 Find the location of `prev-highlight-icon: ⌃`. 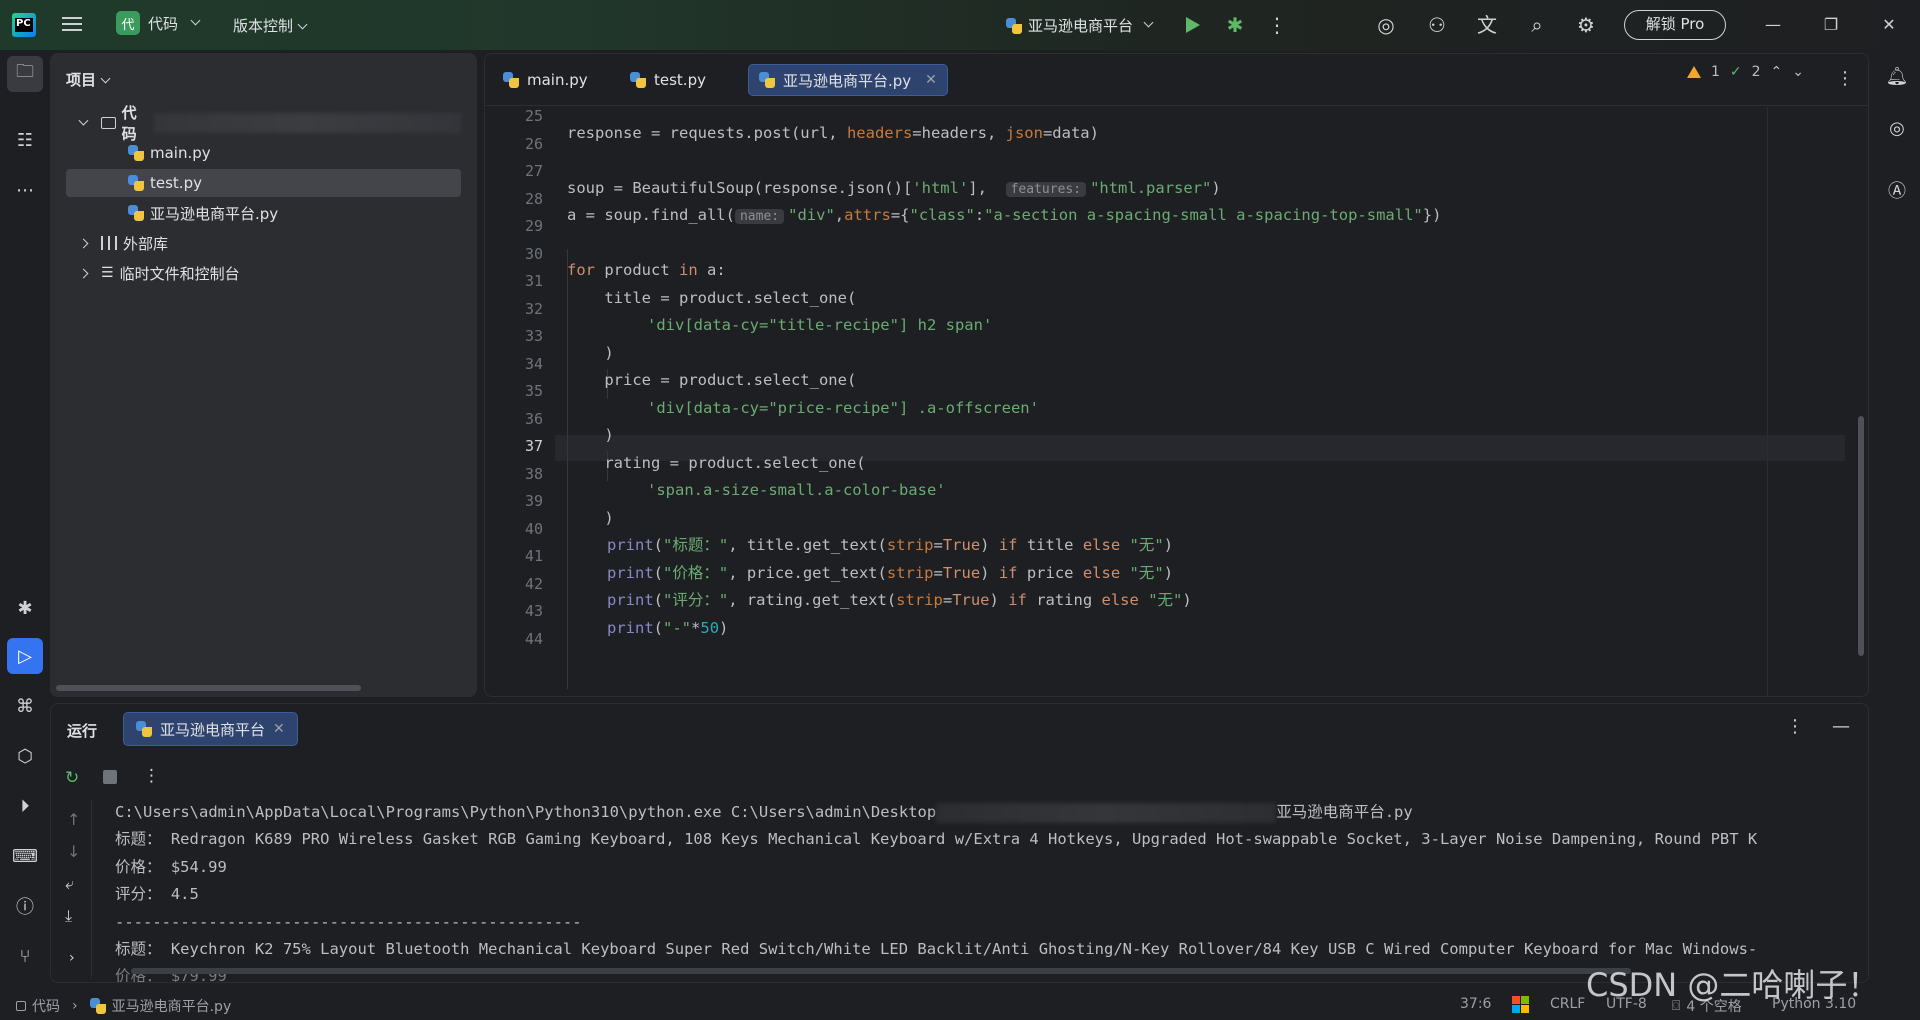

prev-highlight-icon: ⌃ is located at coordinates (1777, 72).